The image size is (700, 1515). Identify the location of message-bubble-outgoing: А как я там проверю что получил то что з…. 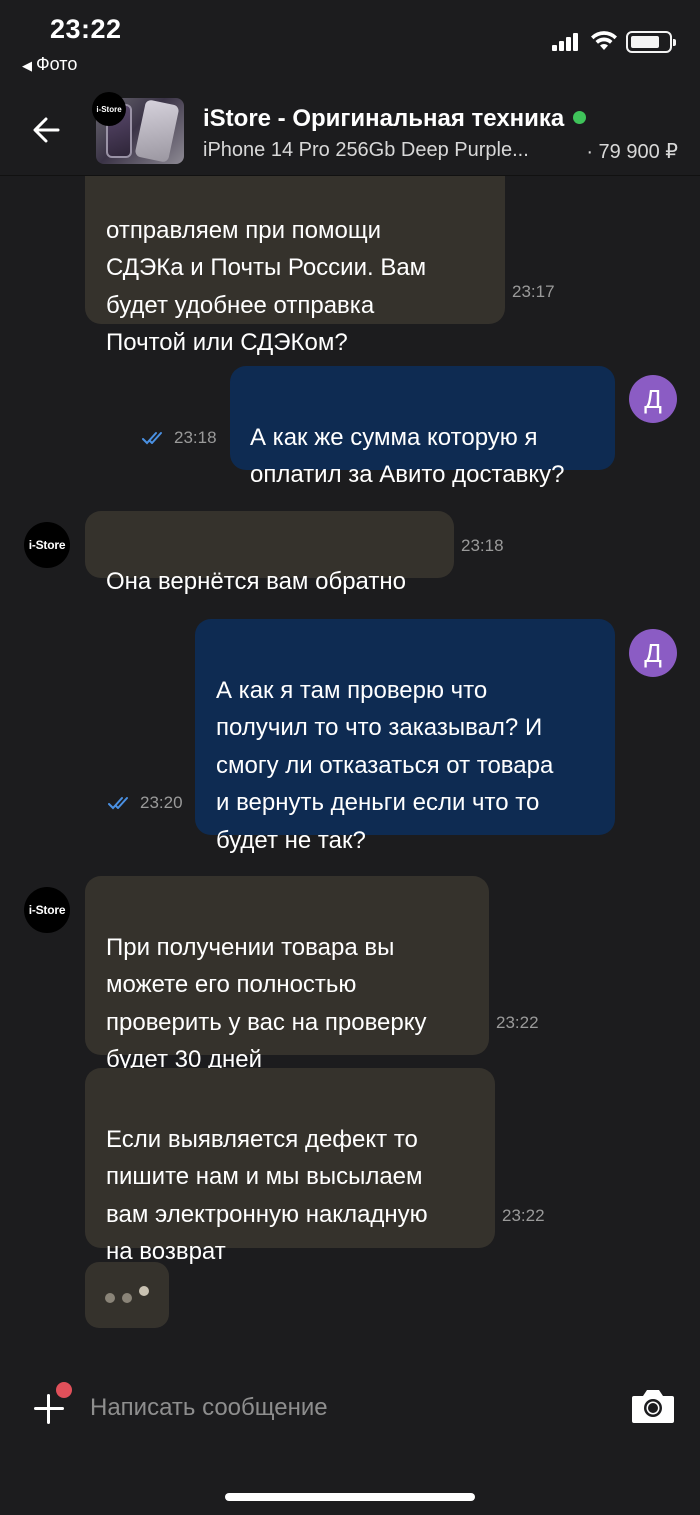
(405, 736).